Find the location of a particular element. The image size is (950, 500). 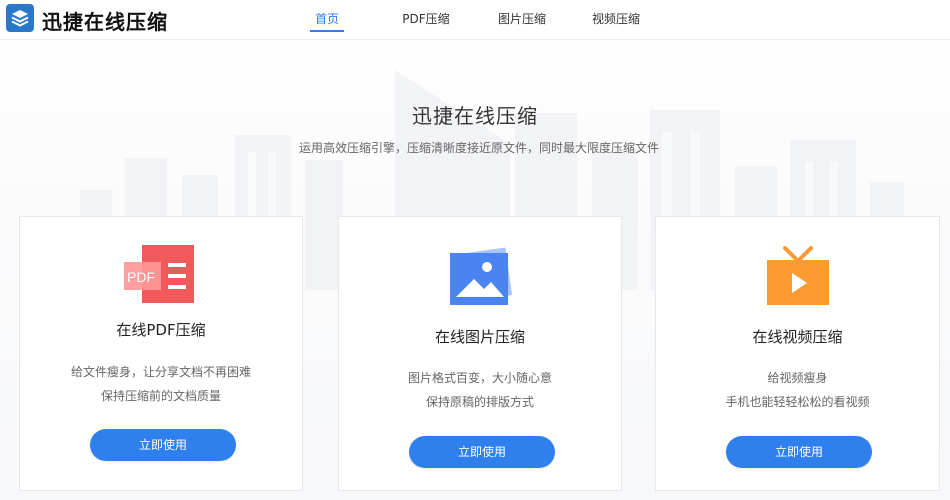

image-card-description: 图片格式百变，大小随心意 保持原稿的排版方式 is located at coordinates (480, 390).